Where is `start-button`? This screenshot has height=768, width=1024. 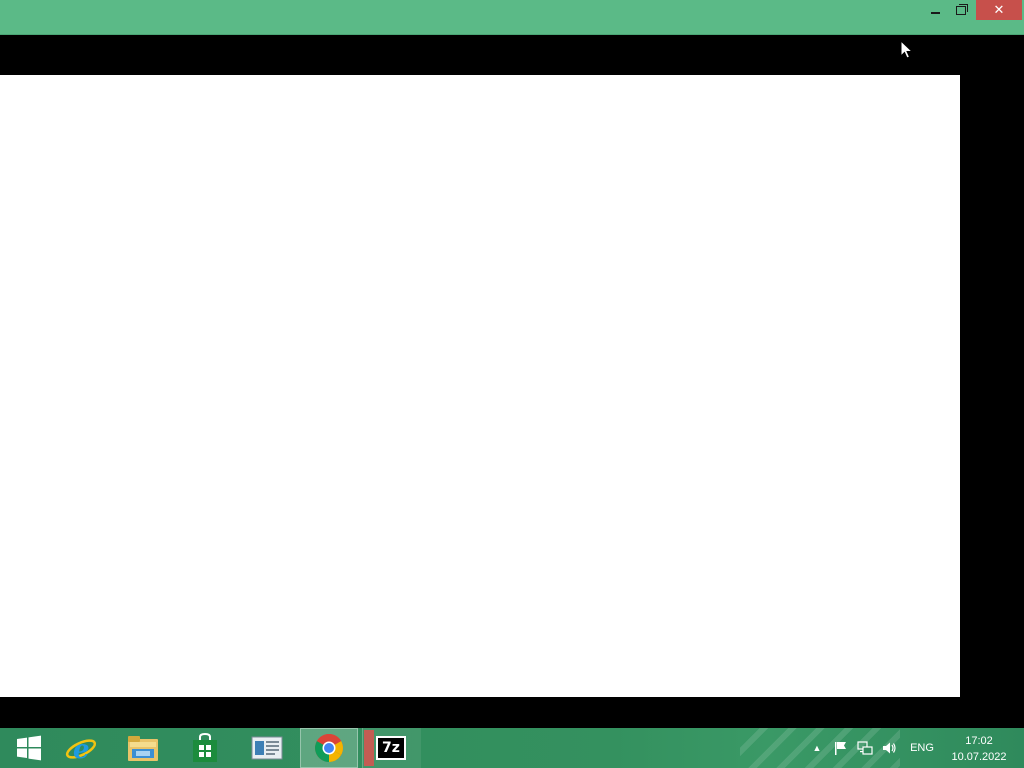 start-button is located at coordinates (29, 748).